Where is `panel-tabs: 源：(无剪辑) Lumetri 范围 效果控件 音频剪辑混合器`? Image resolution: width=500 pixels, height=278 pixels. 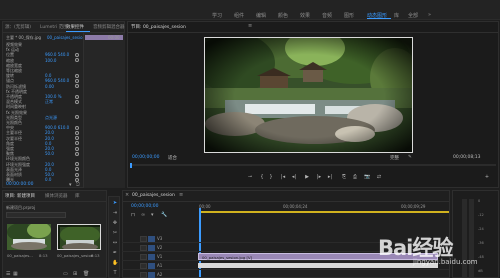
panel-tabs: 源：(无剪辑) Lumetri 范围 效果控件 音频剪辑混合器 is located at coordinates (64, 27).